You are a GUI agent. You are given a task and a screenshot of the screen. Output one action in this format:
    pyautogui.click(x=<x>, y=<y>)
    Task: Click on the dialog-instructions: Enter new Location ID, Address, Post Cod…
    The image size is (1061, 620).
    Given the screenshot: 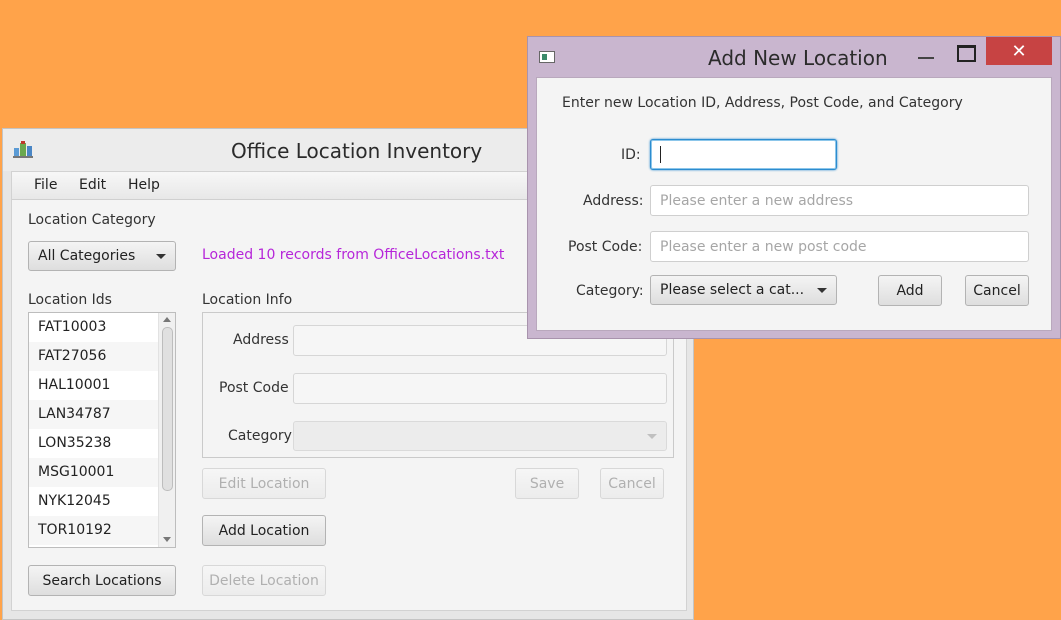 What is the action you would take?
    pyautogui.click(x=762, y=103)
    